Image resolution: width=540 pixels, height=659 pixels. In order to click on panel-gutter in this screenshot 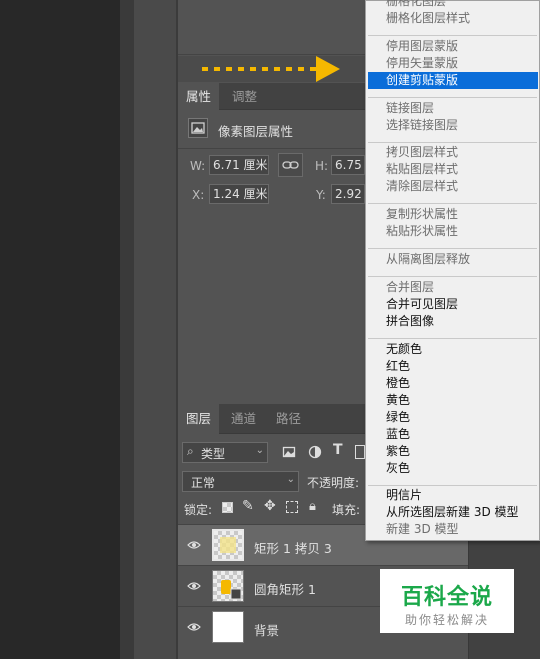, I will do `click(156, 329)`.